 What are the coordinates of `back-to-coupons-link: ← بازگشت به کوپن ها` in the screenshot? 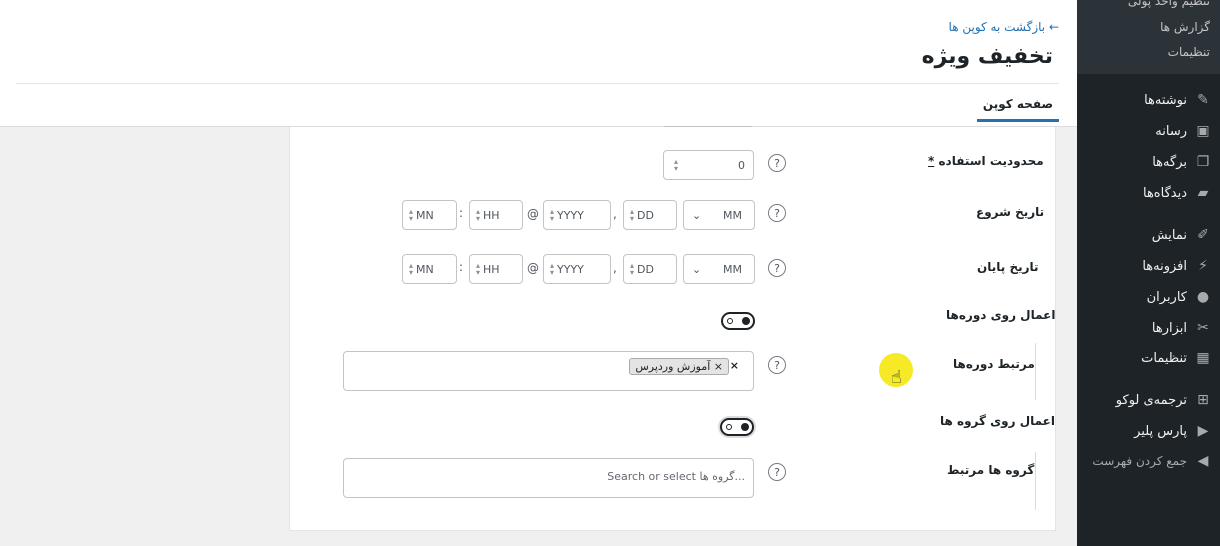 It's located at (1004, 27).